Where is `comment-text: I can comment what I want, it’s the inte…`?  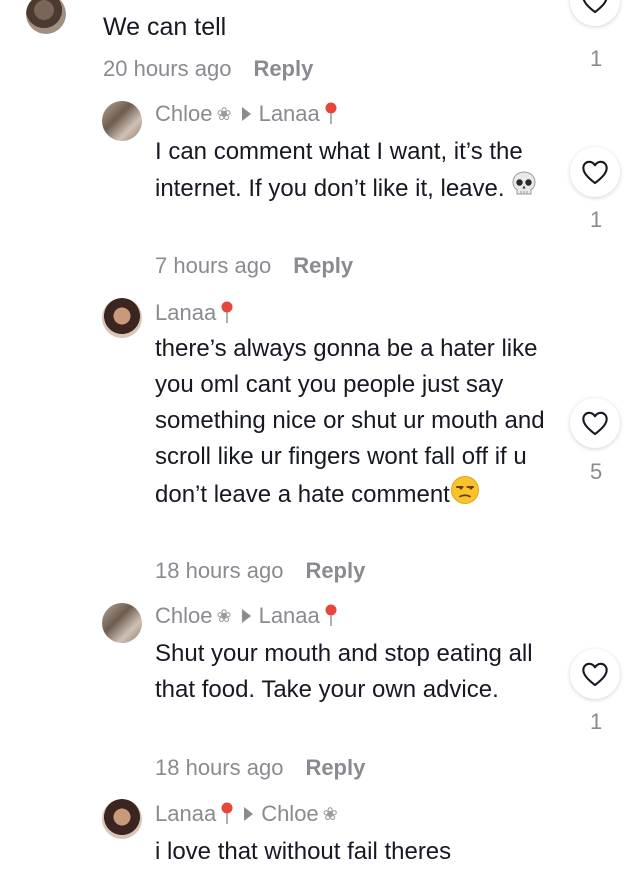
comment-text: I can comment what I want, it’s the inte… is located at coordinates (350, 171).